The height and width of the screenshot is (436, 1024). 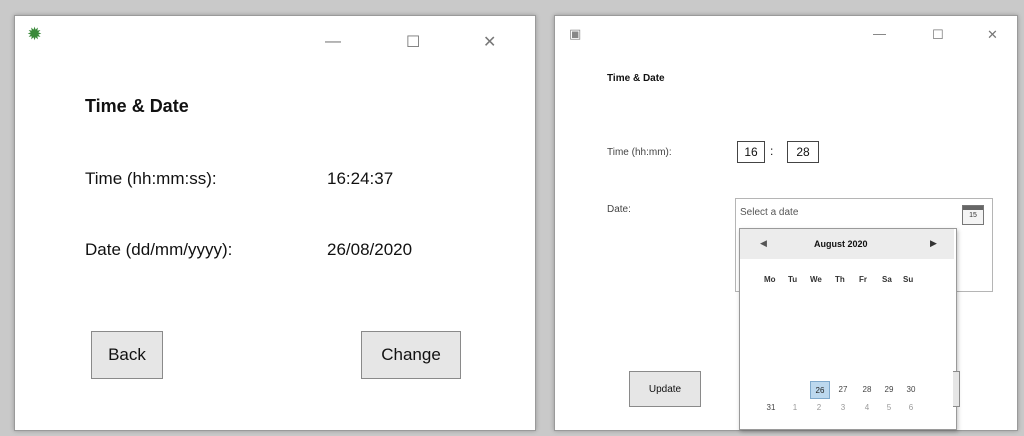 I want to click on weekday-label: Fr, so click(x=863, y=279).